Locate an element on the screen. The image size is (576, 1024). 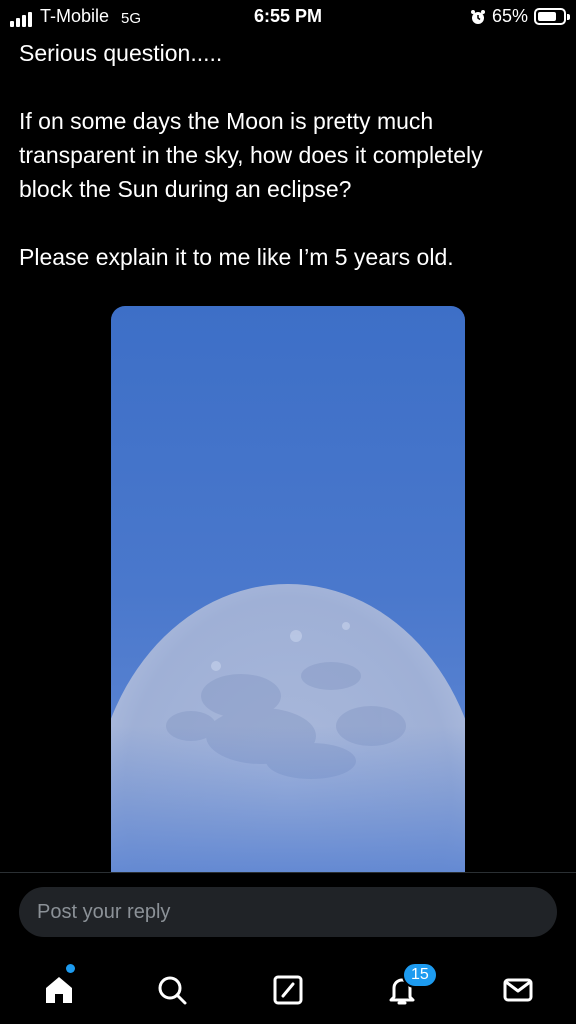
reply-area: Post your reply is located at coordinates (288, 912).